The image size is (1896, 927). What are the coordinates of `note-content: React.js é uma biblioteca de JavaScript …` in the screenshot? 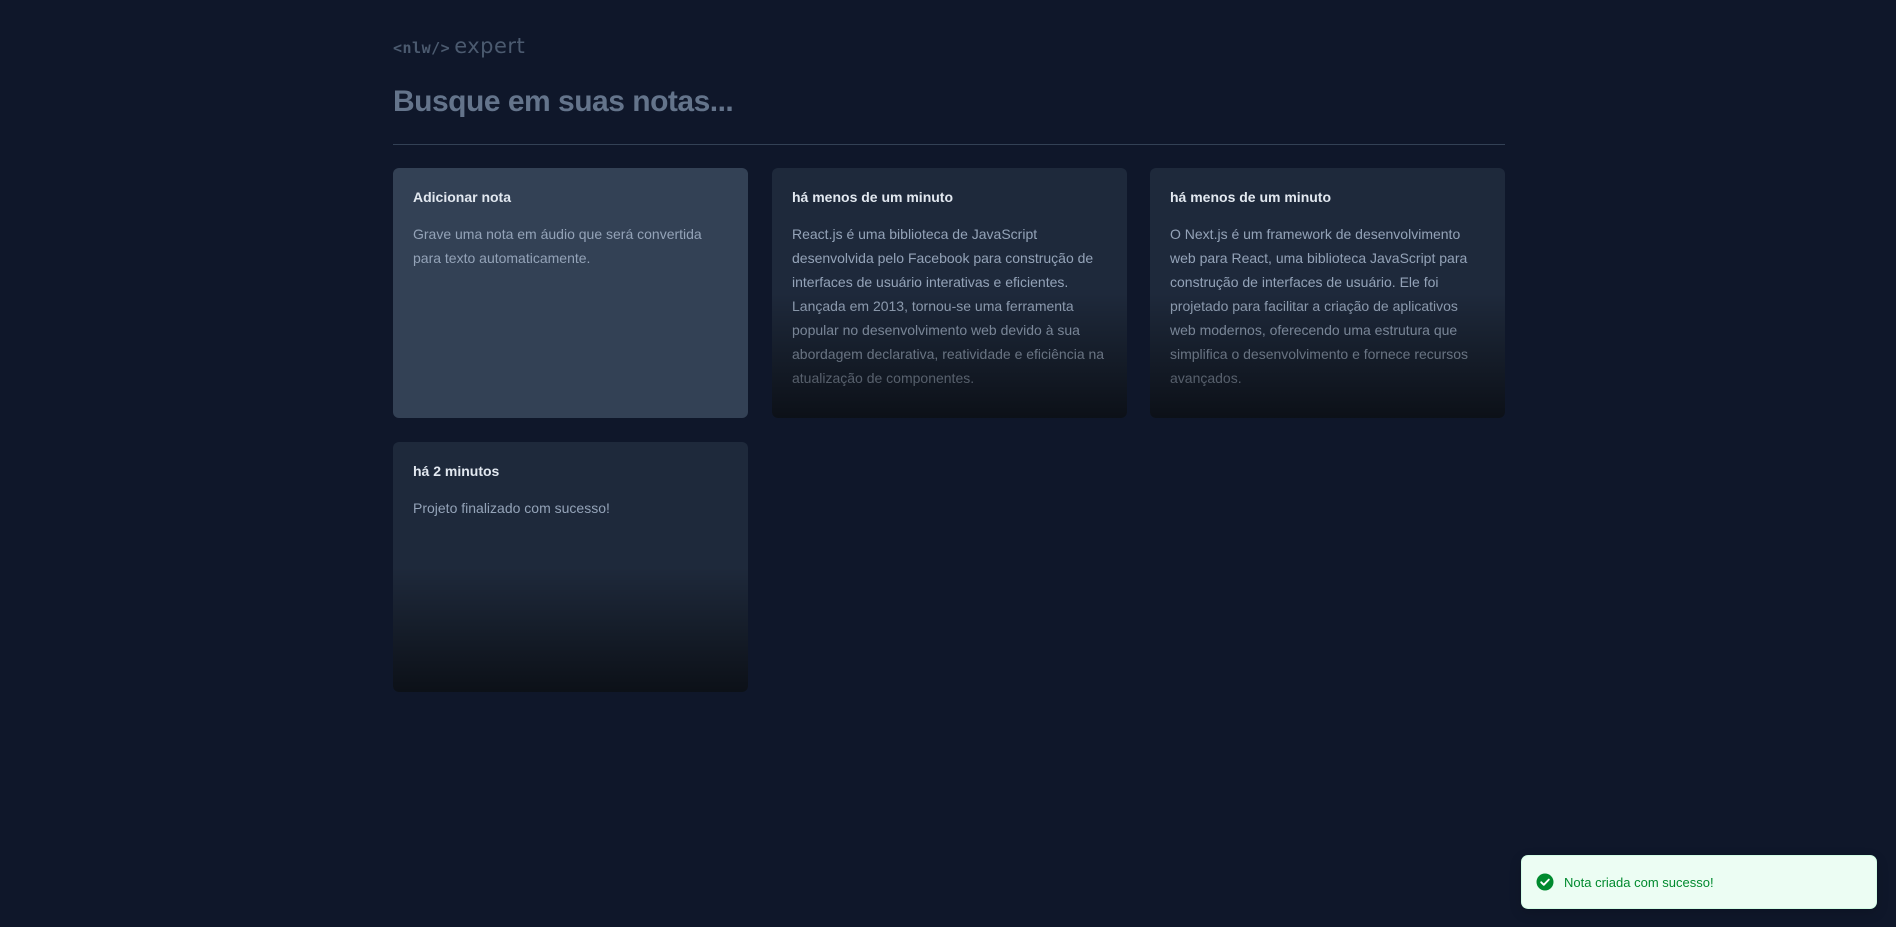 It's located at (948, 306).